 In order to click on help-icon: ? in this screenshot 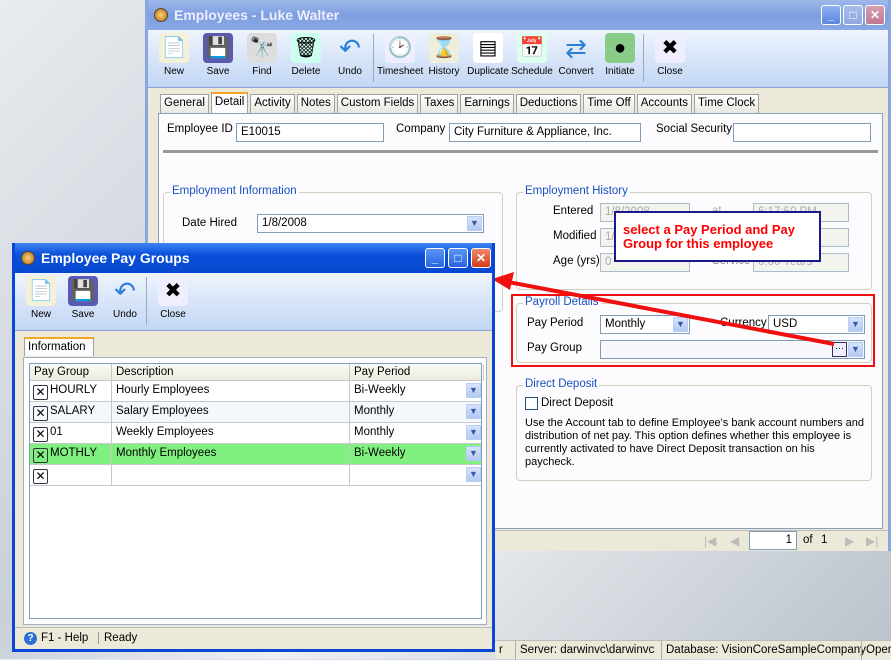, I will do `click(30, 638)`.